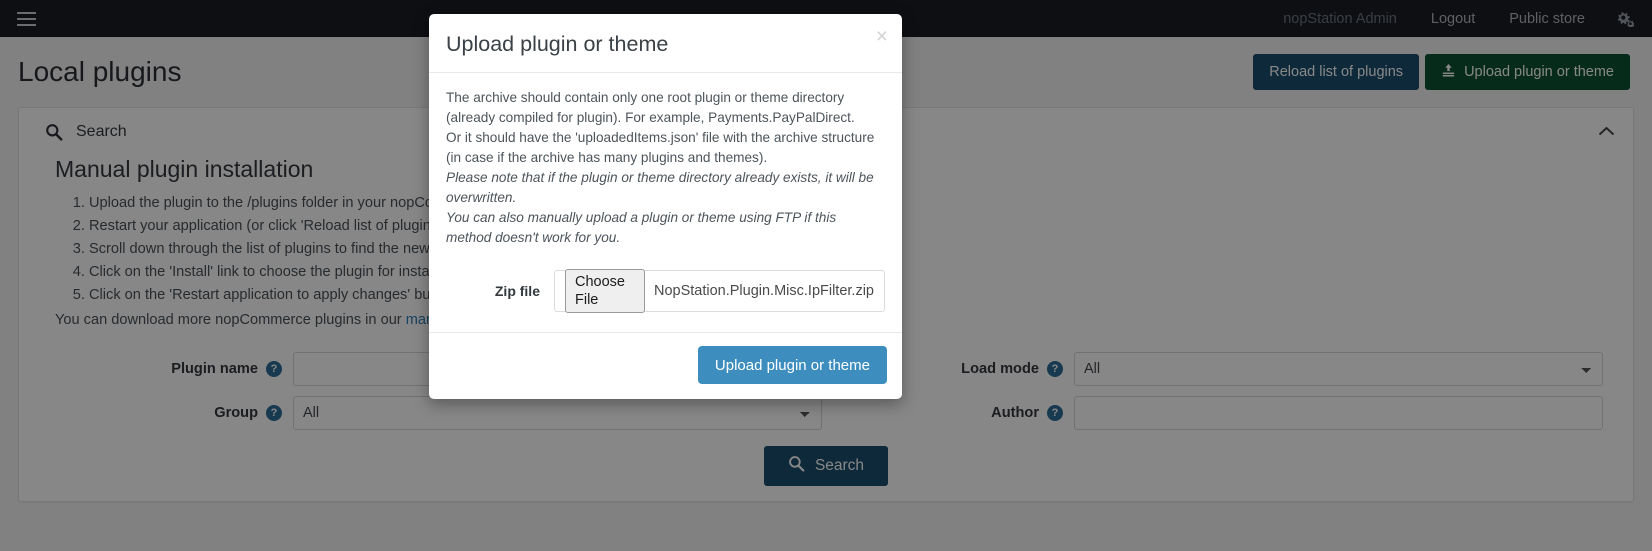  What do you see at coordinates (665, 365) in the screenshot?
I see `modal-footer: Upload plugin or theme` at bounding box center [665, 365].